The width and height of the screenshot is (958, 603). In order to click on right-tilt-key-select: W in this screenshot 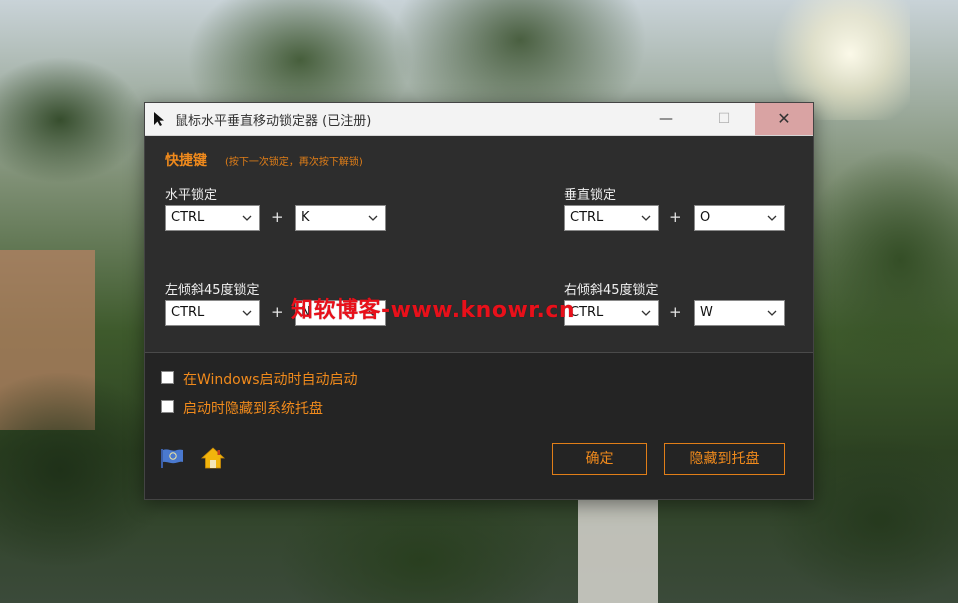, I will do `click(739, 313)`.